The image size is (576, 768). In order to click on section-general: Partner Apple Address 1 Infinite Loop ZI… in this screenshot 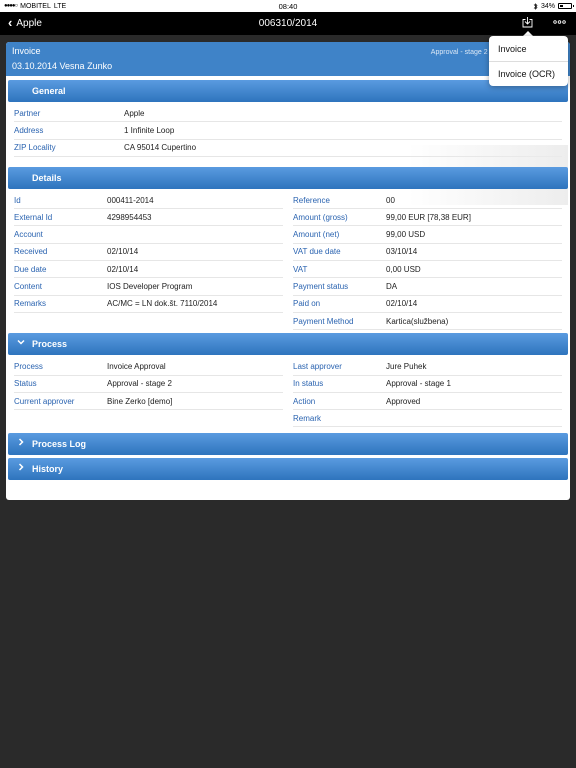, I will do `click(288, 129)`.